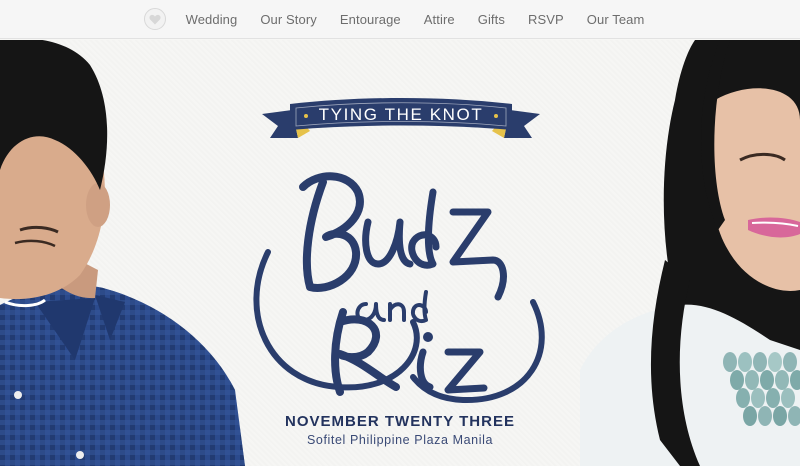 This screenshot has height=466, width=800. I want to click on home-heart-button, so click(154, 19).